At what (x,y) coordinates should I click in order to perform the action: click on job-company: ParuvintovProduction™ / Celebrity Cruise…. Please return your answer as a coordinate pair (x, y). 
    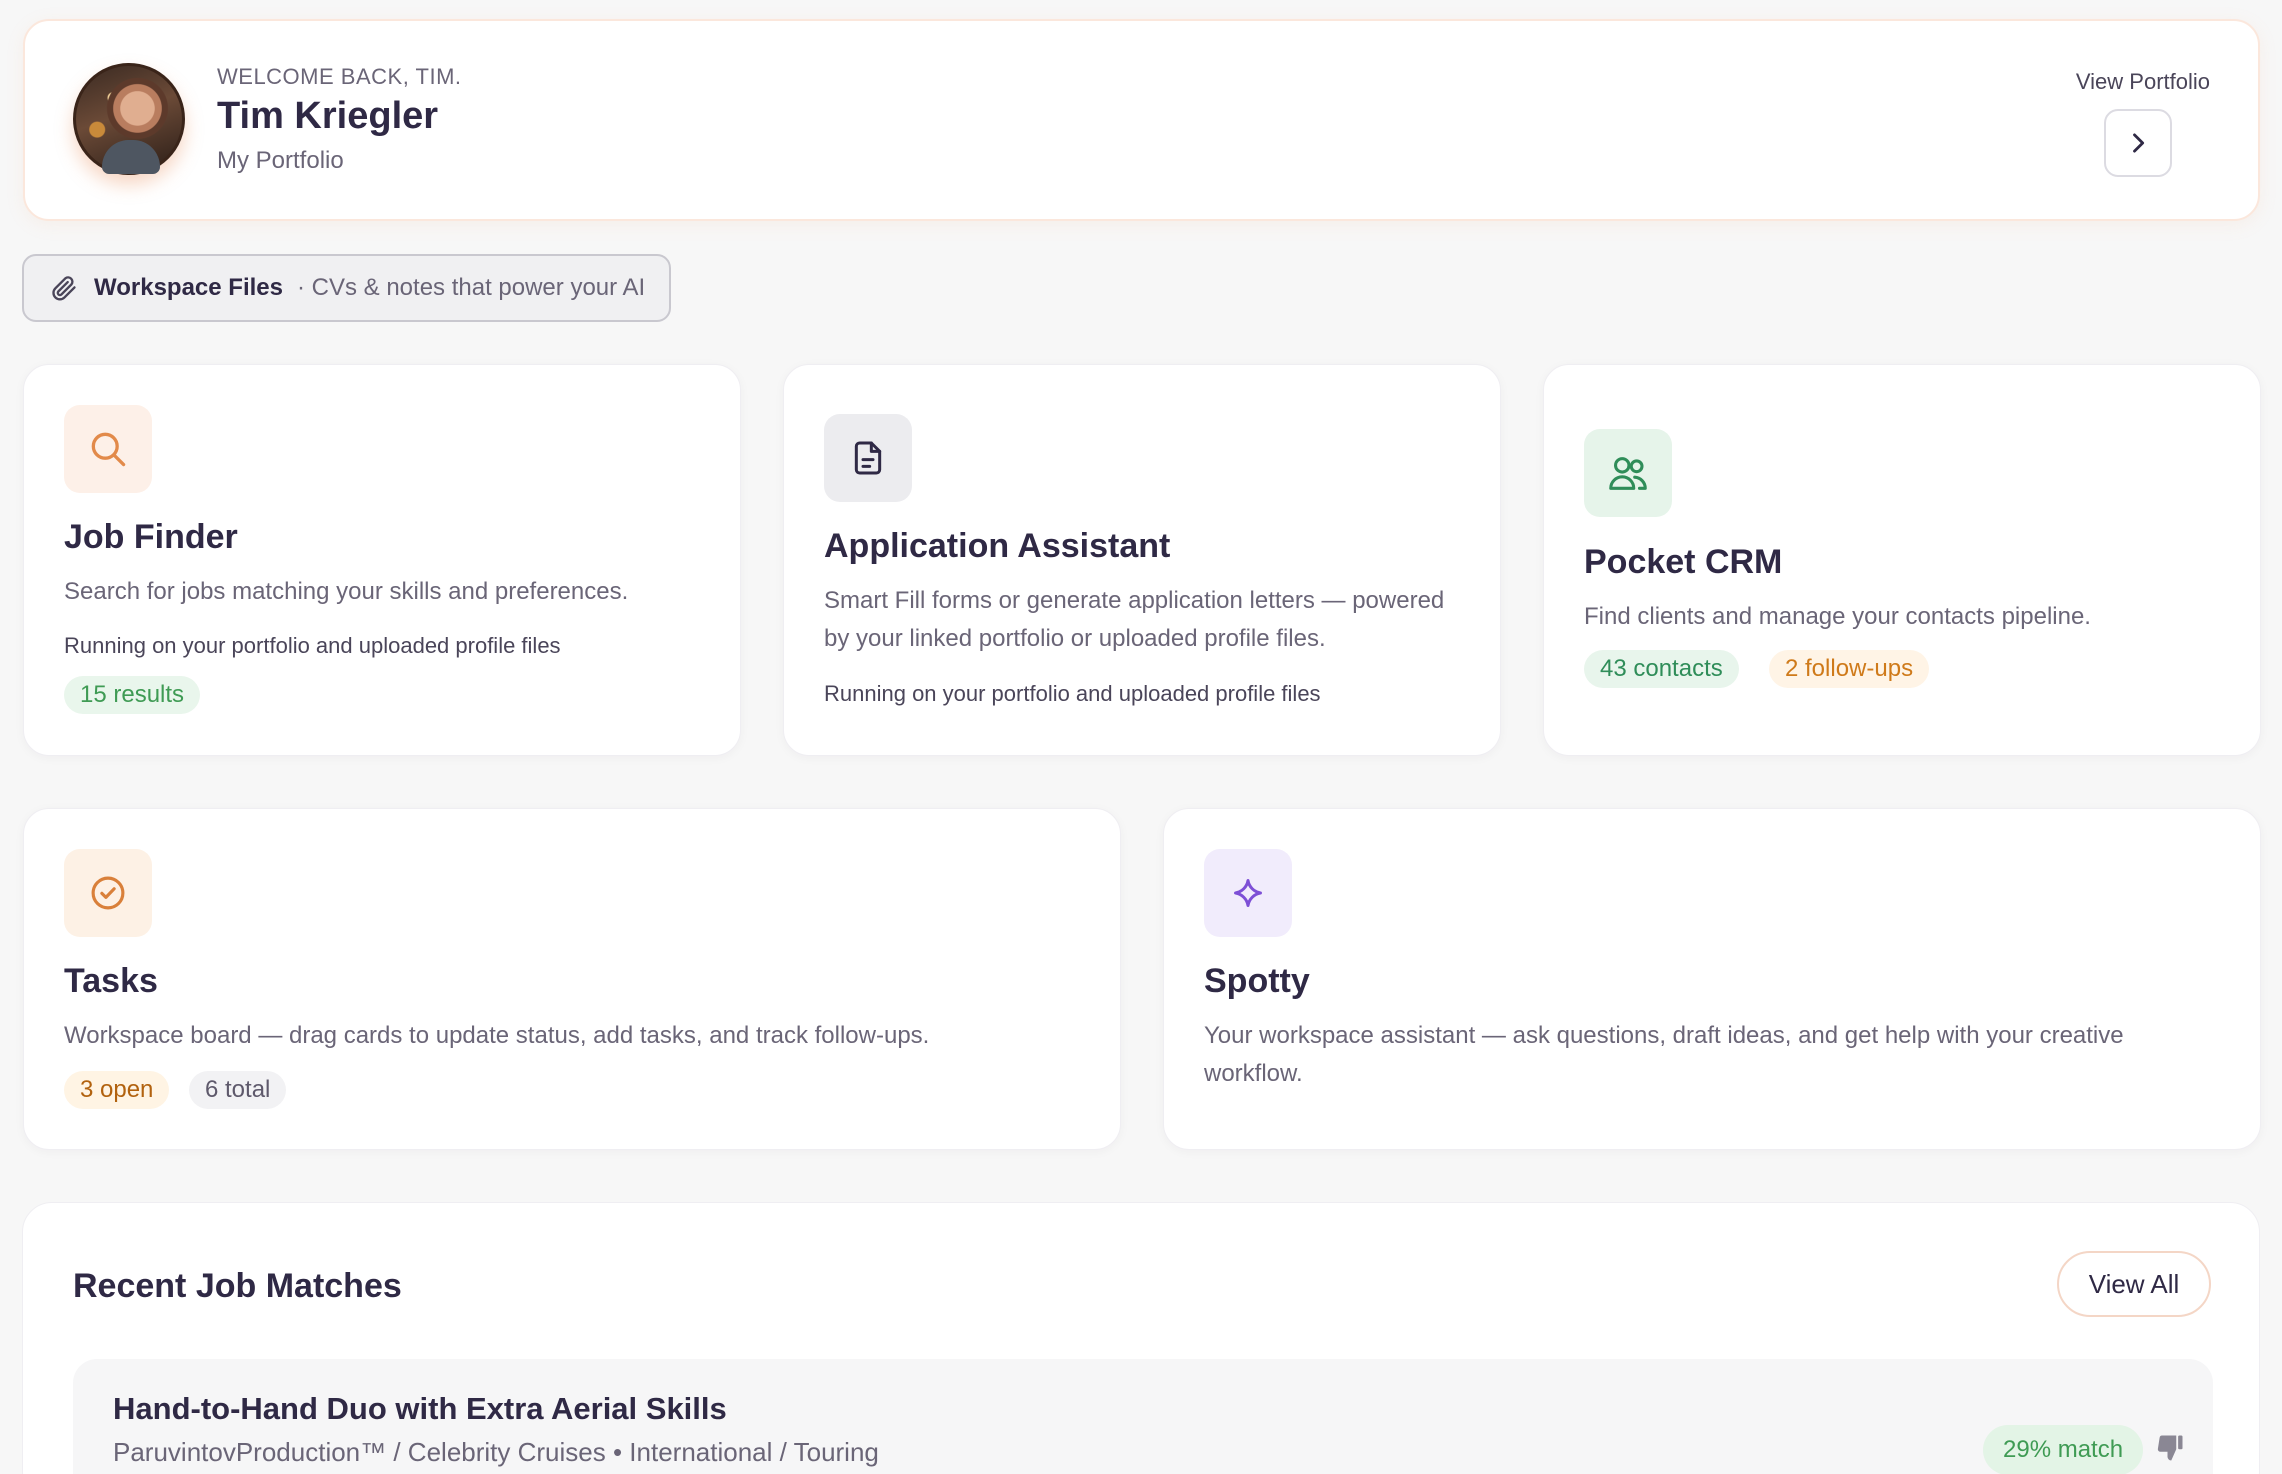
    Looking at the image, I should click on (496, 1452).